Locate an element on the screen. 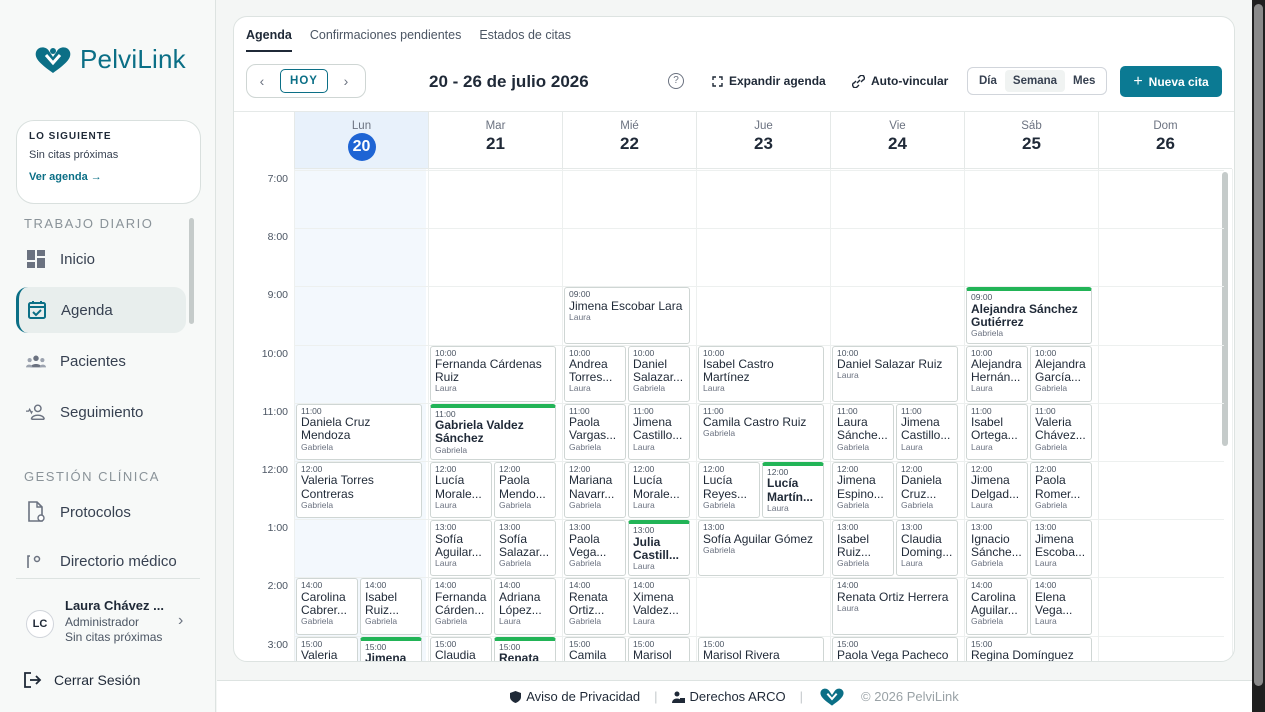 The image size is (1265, 712). appointment-card: 12:00 Lucía Martín... Laura is located at coordinates (793, 490).